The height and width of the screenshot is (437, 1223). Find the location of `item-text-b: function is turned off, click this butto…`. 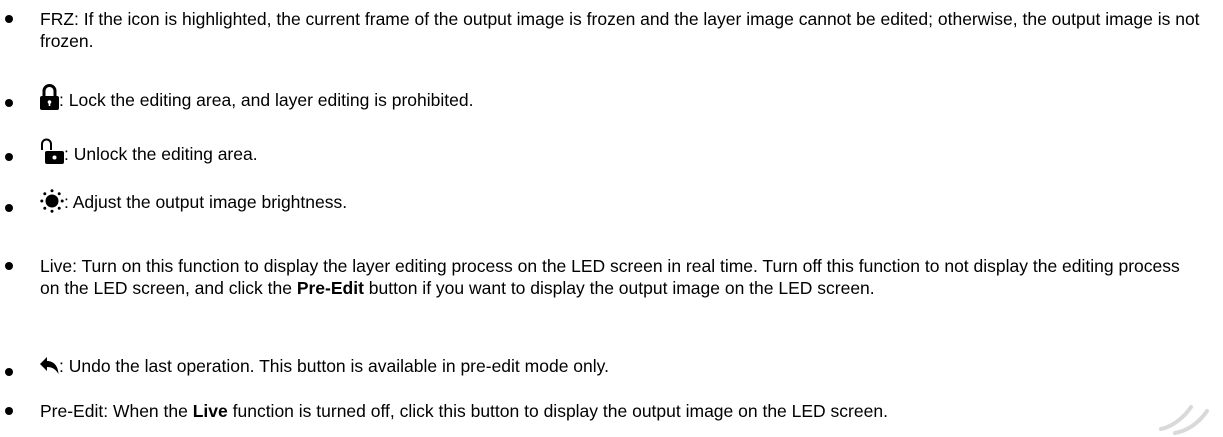

item-text-b: function is turned off, click this butto… is located at coordinates (557, 411).